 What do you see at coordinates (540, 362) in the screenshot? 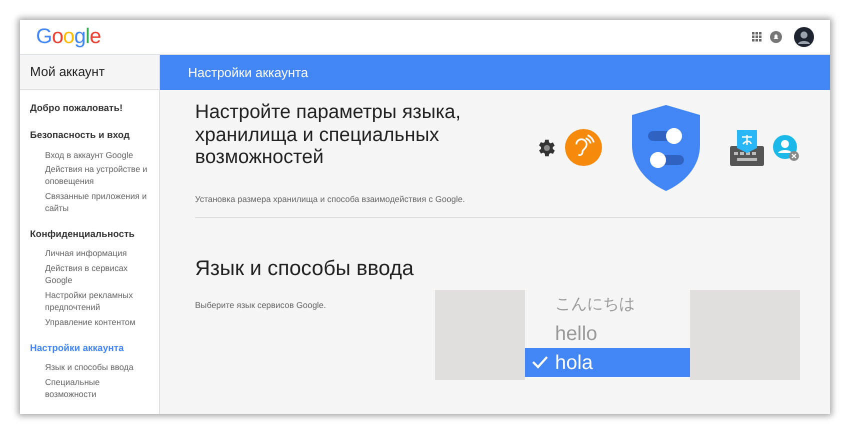
I see `check-icon` at bounding box center [540, 362].